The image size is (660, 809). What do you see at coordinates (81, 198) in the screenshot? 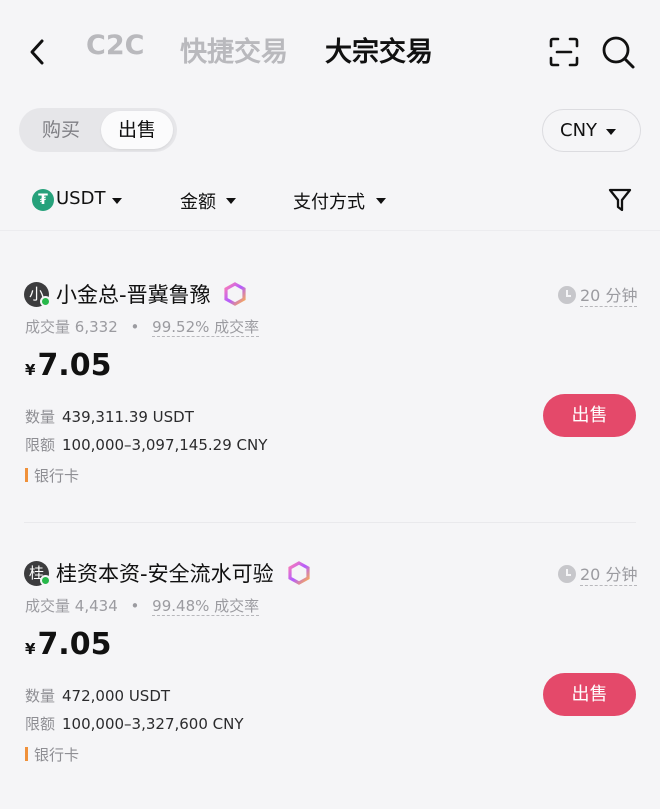
I see `coin-filter-label: USDT` at bounding box center [81, 198].